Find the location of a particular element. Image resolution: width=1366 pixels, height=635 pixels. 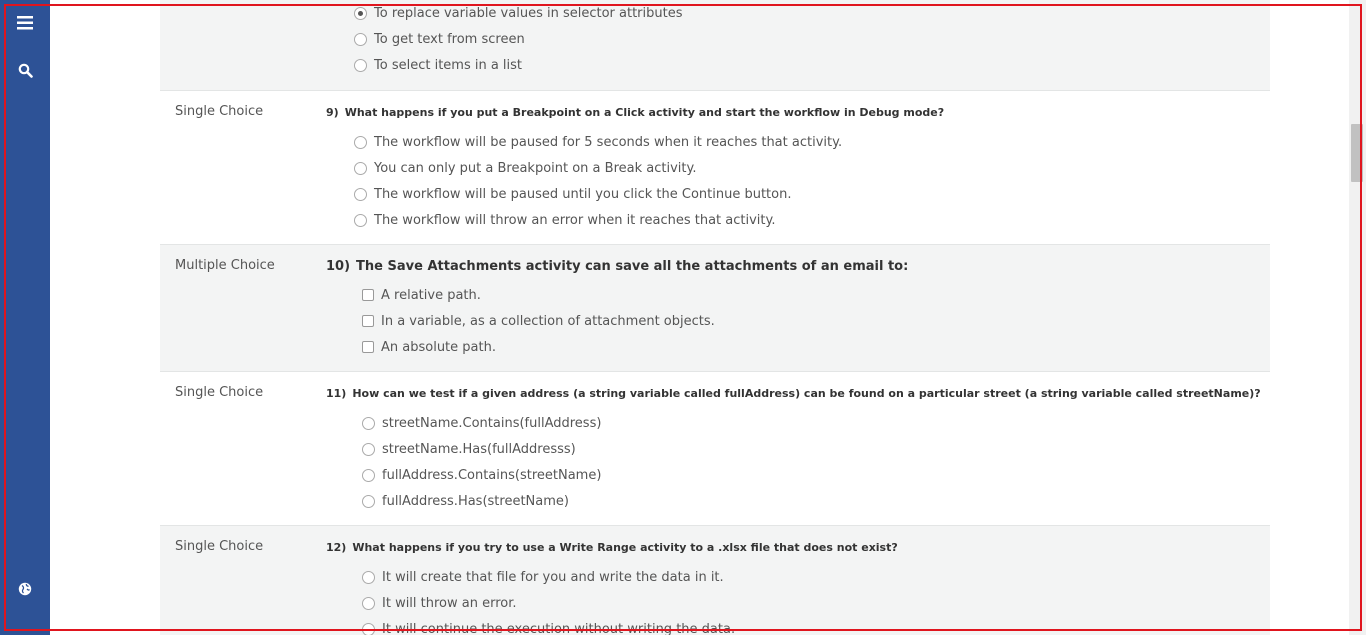

option-label: streetName.Contains(fullAddress) is located at coordinates (492, 423).